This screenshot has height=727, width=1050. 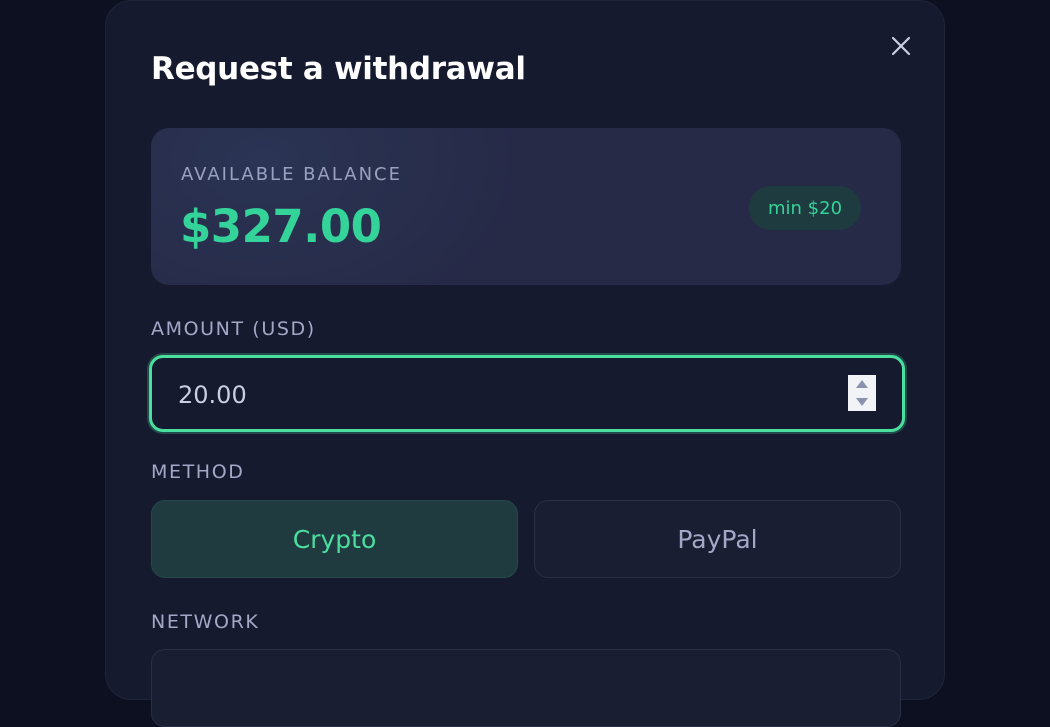 What do you see at coordinates (334, 539) in the screenshot?
I see `method-crypto-button: Crypto` at bounding box center [334, 539].